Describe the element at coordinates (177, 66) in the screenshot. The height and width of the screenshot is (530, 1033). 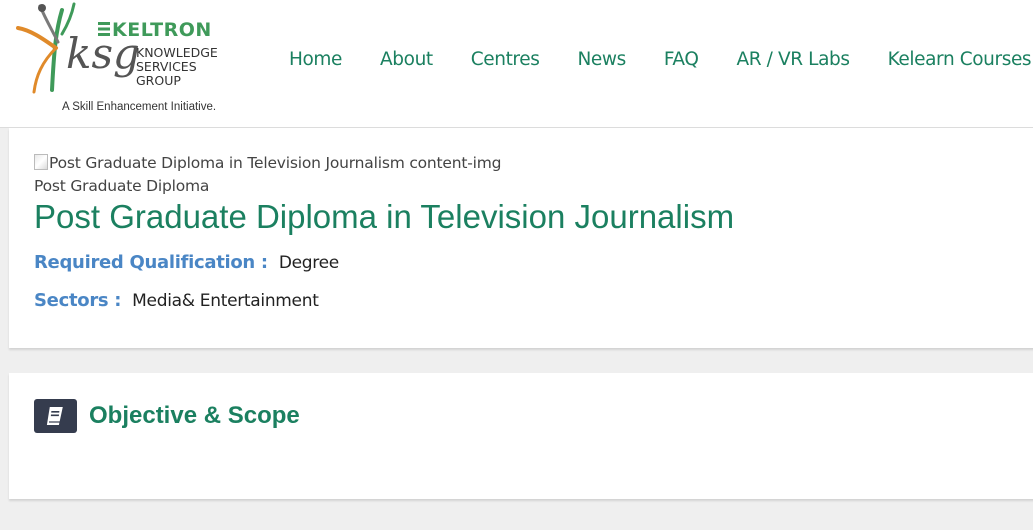
I see `knowledge-services-group-text: KNOWLEDGE SERVICES GROUP` at that location.